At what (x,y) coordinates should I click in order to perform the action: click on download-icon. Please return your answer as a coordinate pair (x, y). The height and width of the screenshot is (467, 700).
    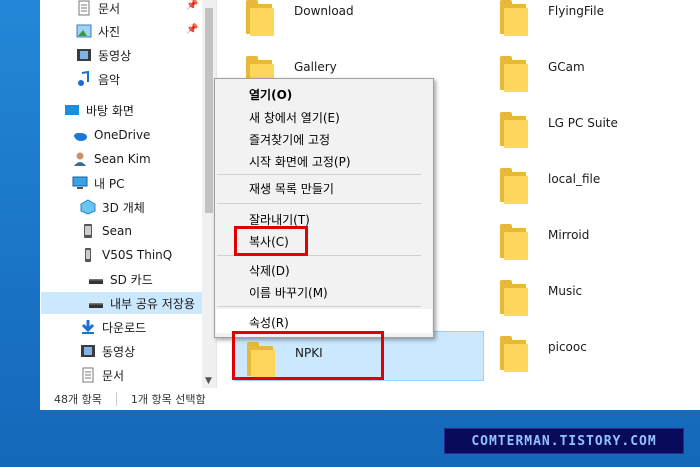
    Looking at the image, I should click on (88, 327).